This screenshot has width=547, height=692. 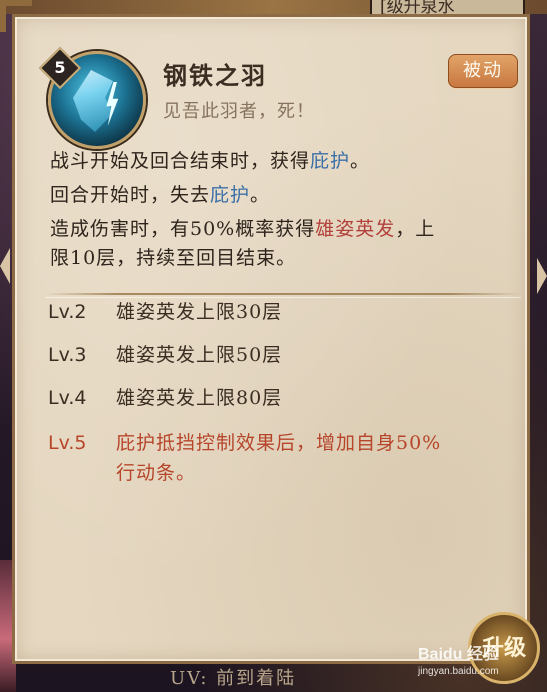 I want to click on description-line-2: 回合开始时，失去庇护。, so click(x=285, y=195).